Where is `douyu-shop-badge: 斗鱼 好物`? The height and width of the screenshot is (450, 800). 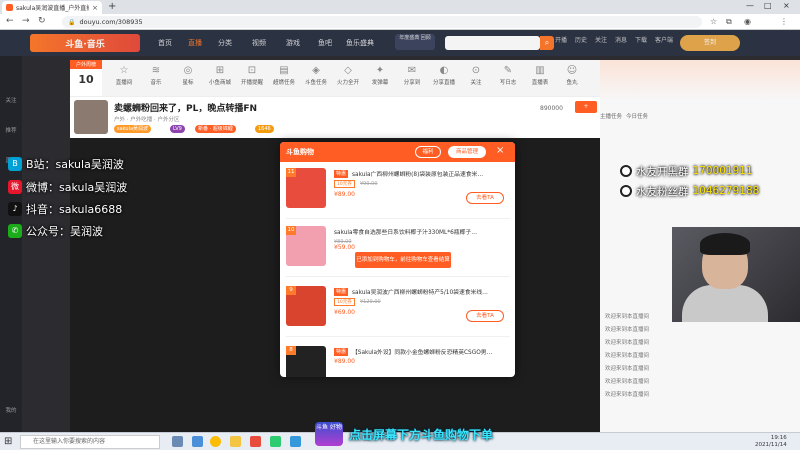
douyu-shop-badge: 斗鱼 好物 is located at coordinates (329, 434).